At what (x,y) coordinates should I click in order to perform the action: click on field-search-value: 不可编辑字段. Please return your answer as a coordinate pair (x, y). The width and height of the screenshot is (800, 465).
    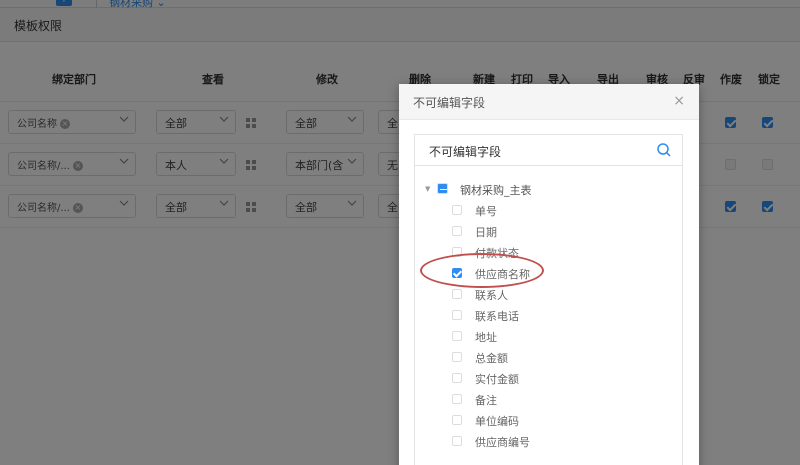
    Looking at the image, I should click on (465, 152).